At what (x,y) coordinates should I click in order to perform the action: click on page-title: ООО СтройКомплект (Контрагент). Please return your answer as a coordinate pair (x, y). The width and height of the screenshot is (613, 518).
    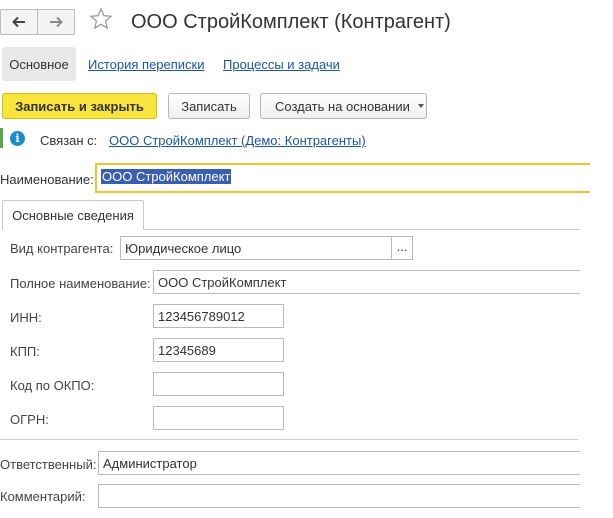
    Looking at the image, I should click on (291, 22).